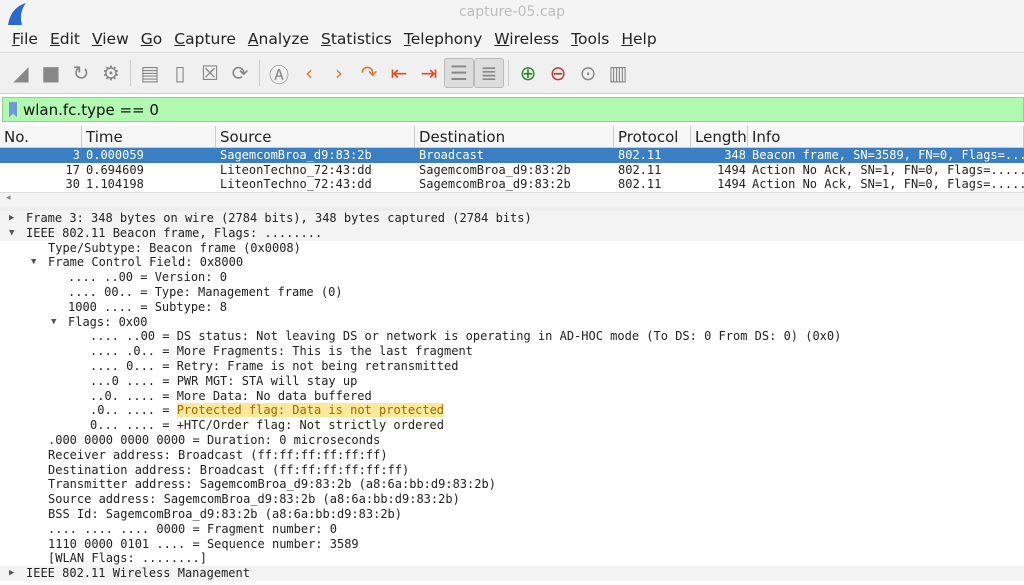  What do you see at coordinates (512, 262) in the screenshot?
I see `tree-item: ▼ Frame Control Field: 0x8000` at bounding box center [512, 262].